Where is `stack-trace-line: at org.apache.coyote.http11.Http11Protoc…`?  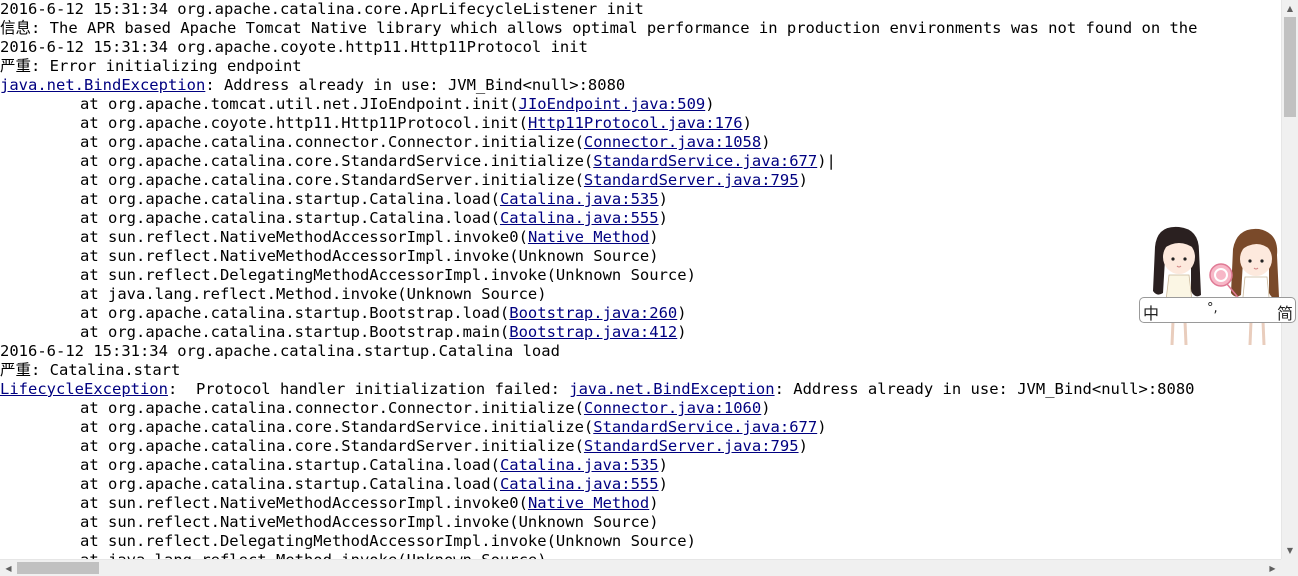
stack-trace-line: at org.apache.coyote.http11.Http11Protoc… is located at coordinates (640, 123).